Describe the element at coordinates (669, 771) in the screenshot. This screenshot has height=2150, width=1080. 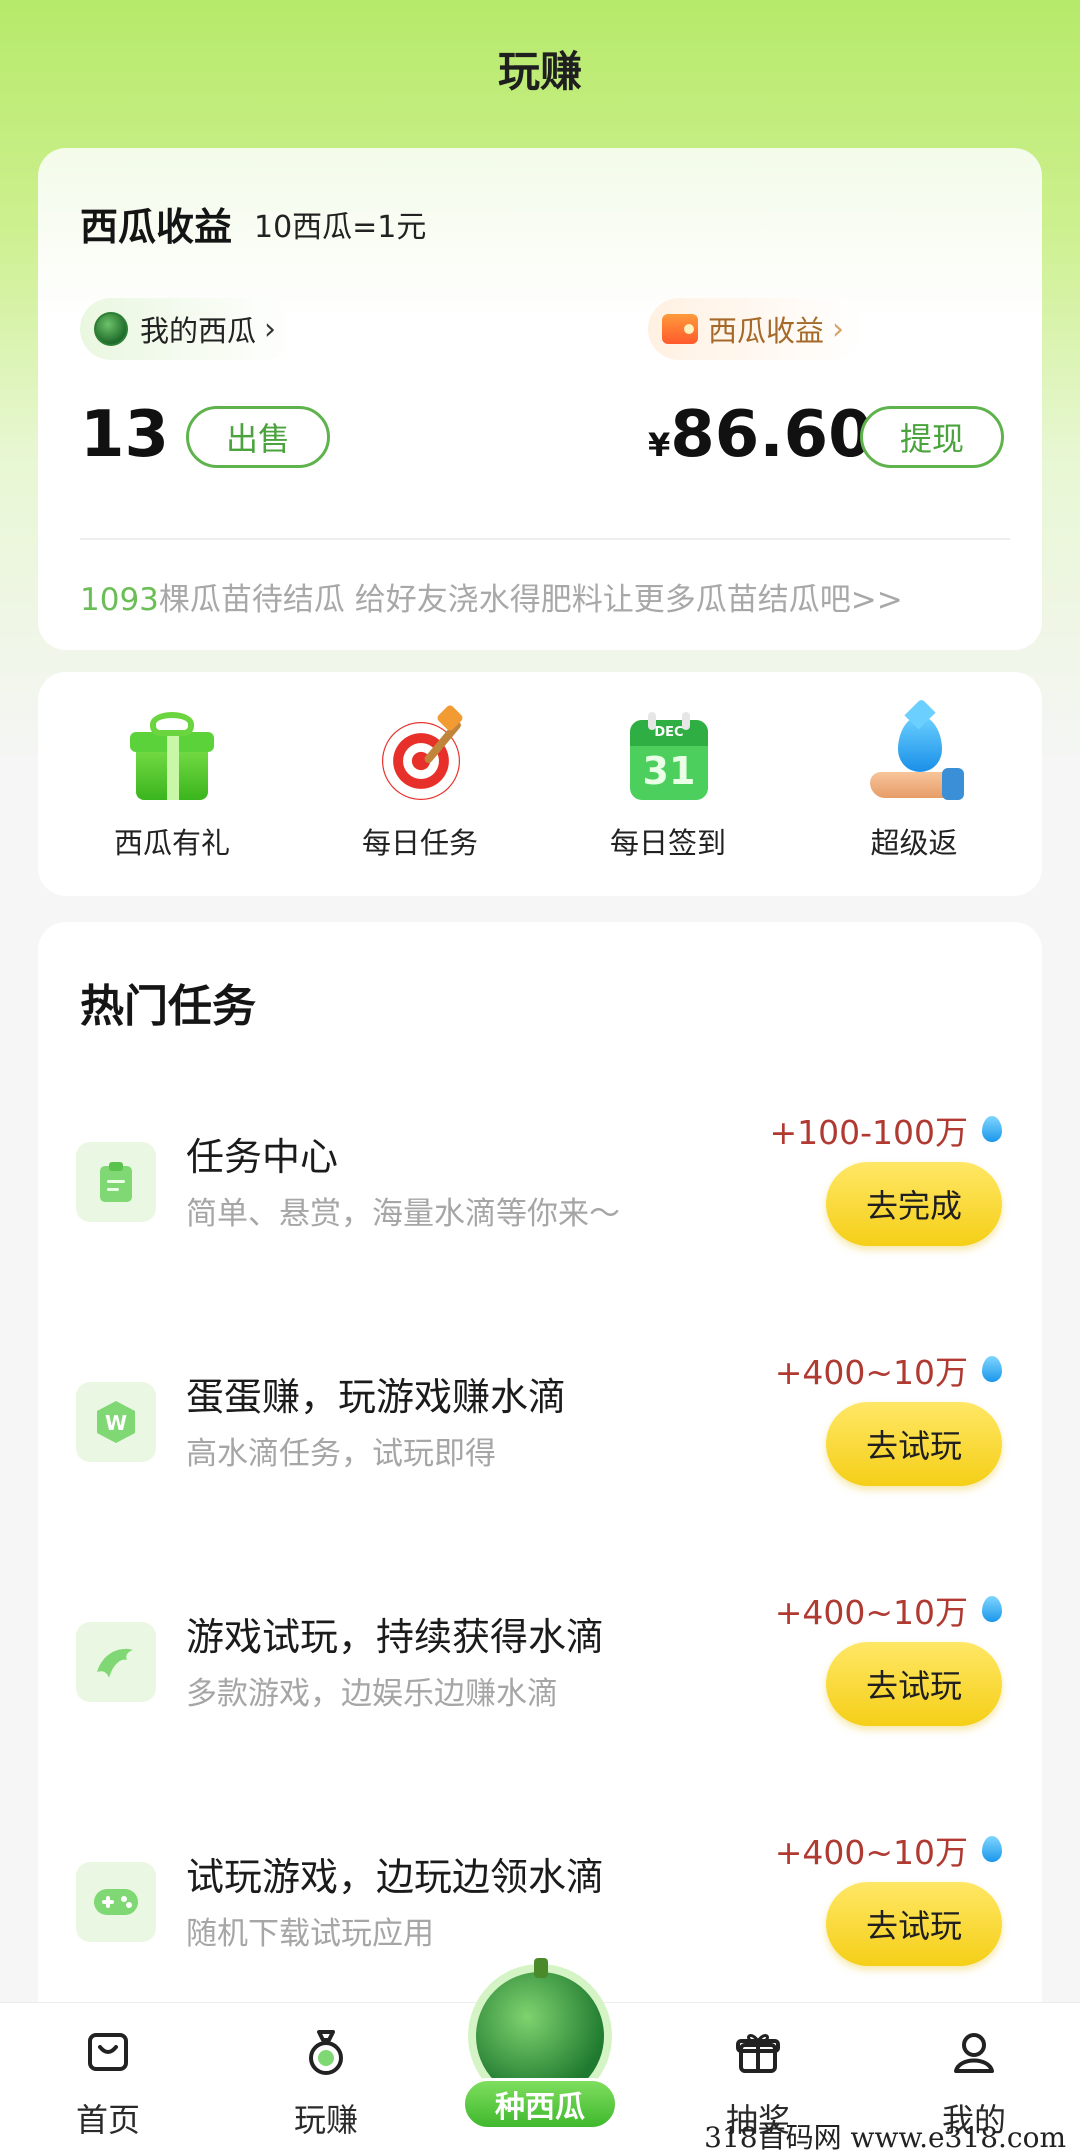
I see `calendar-day: 31` at that location.